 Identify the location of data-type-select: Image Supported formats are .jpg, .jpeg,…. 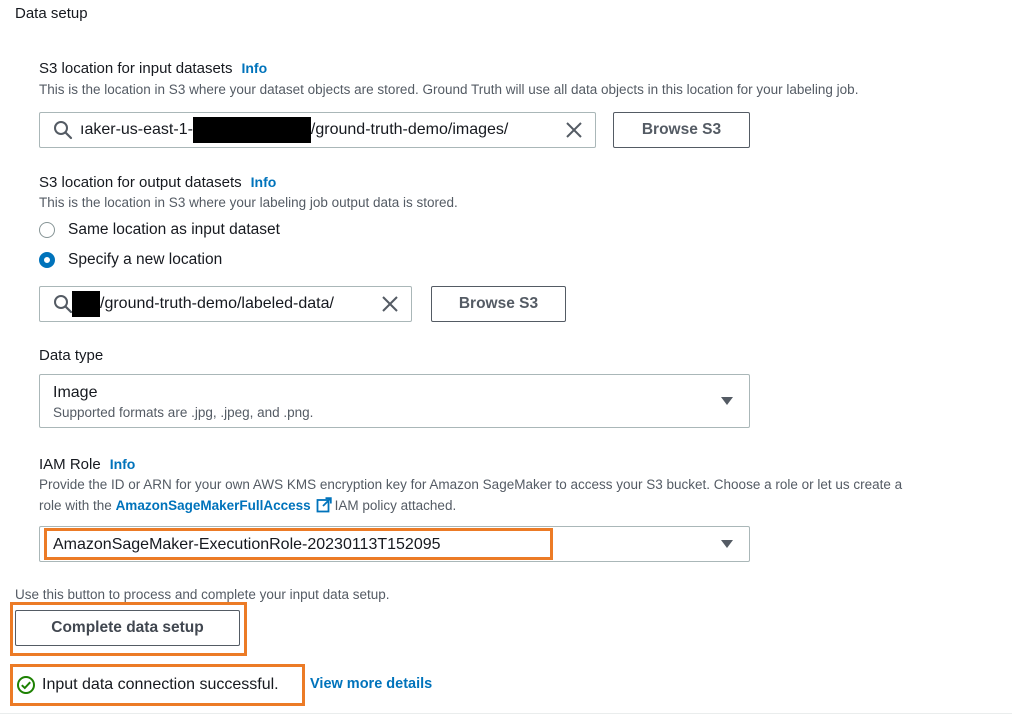
(394, 401).